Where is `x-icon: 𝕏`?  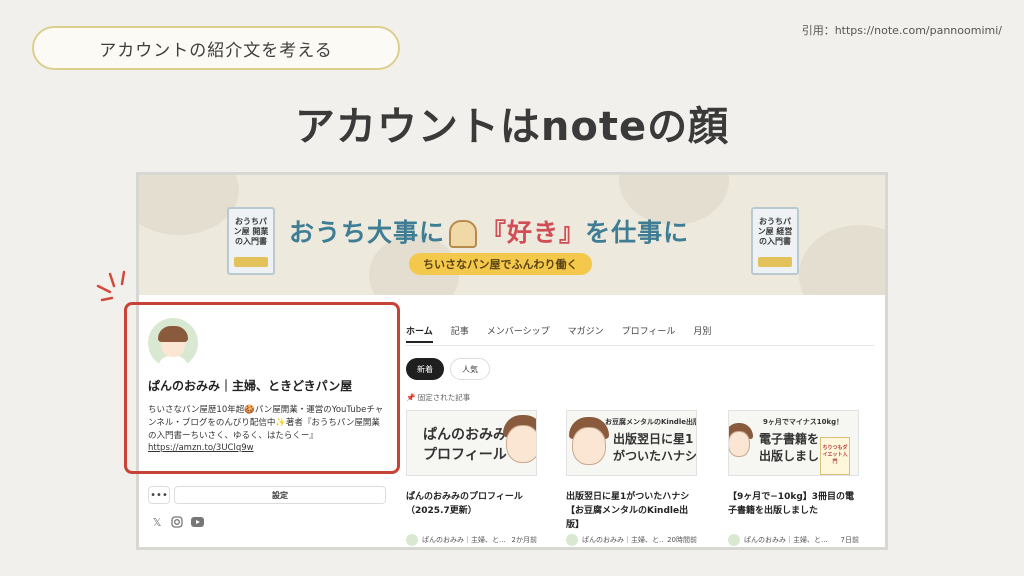 x-icon: 𝕏 is located at coordinates (157, 522).